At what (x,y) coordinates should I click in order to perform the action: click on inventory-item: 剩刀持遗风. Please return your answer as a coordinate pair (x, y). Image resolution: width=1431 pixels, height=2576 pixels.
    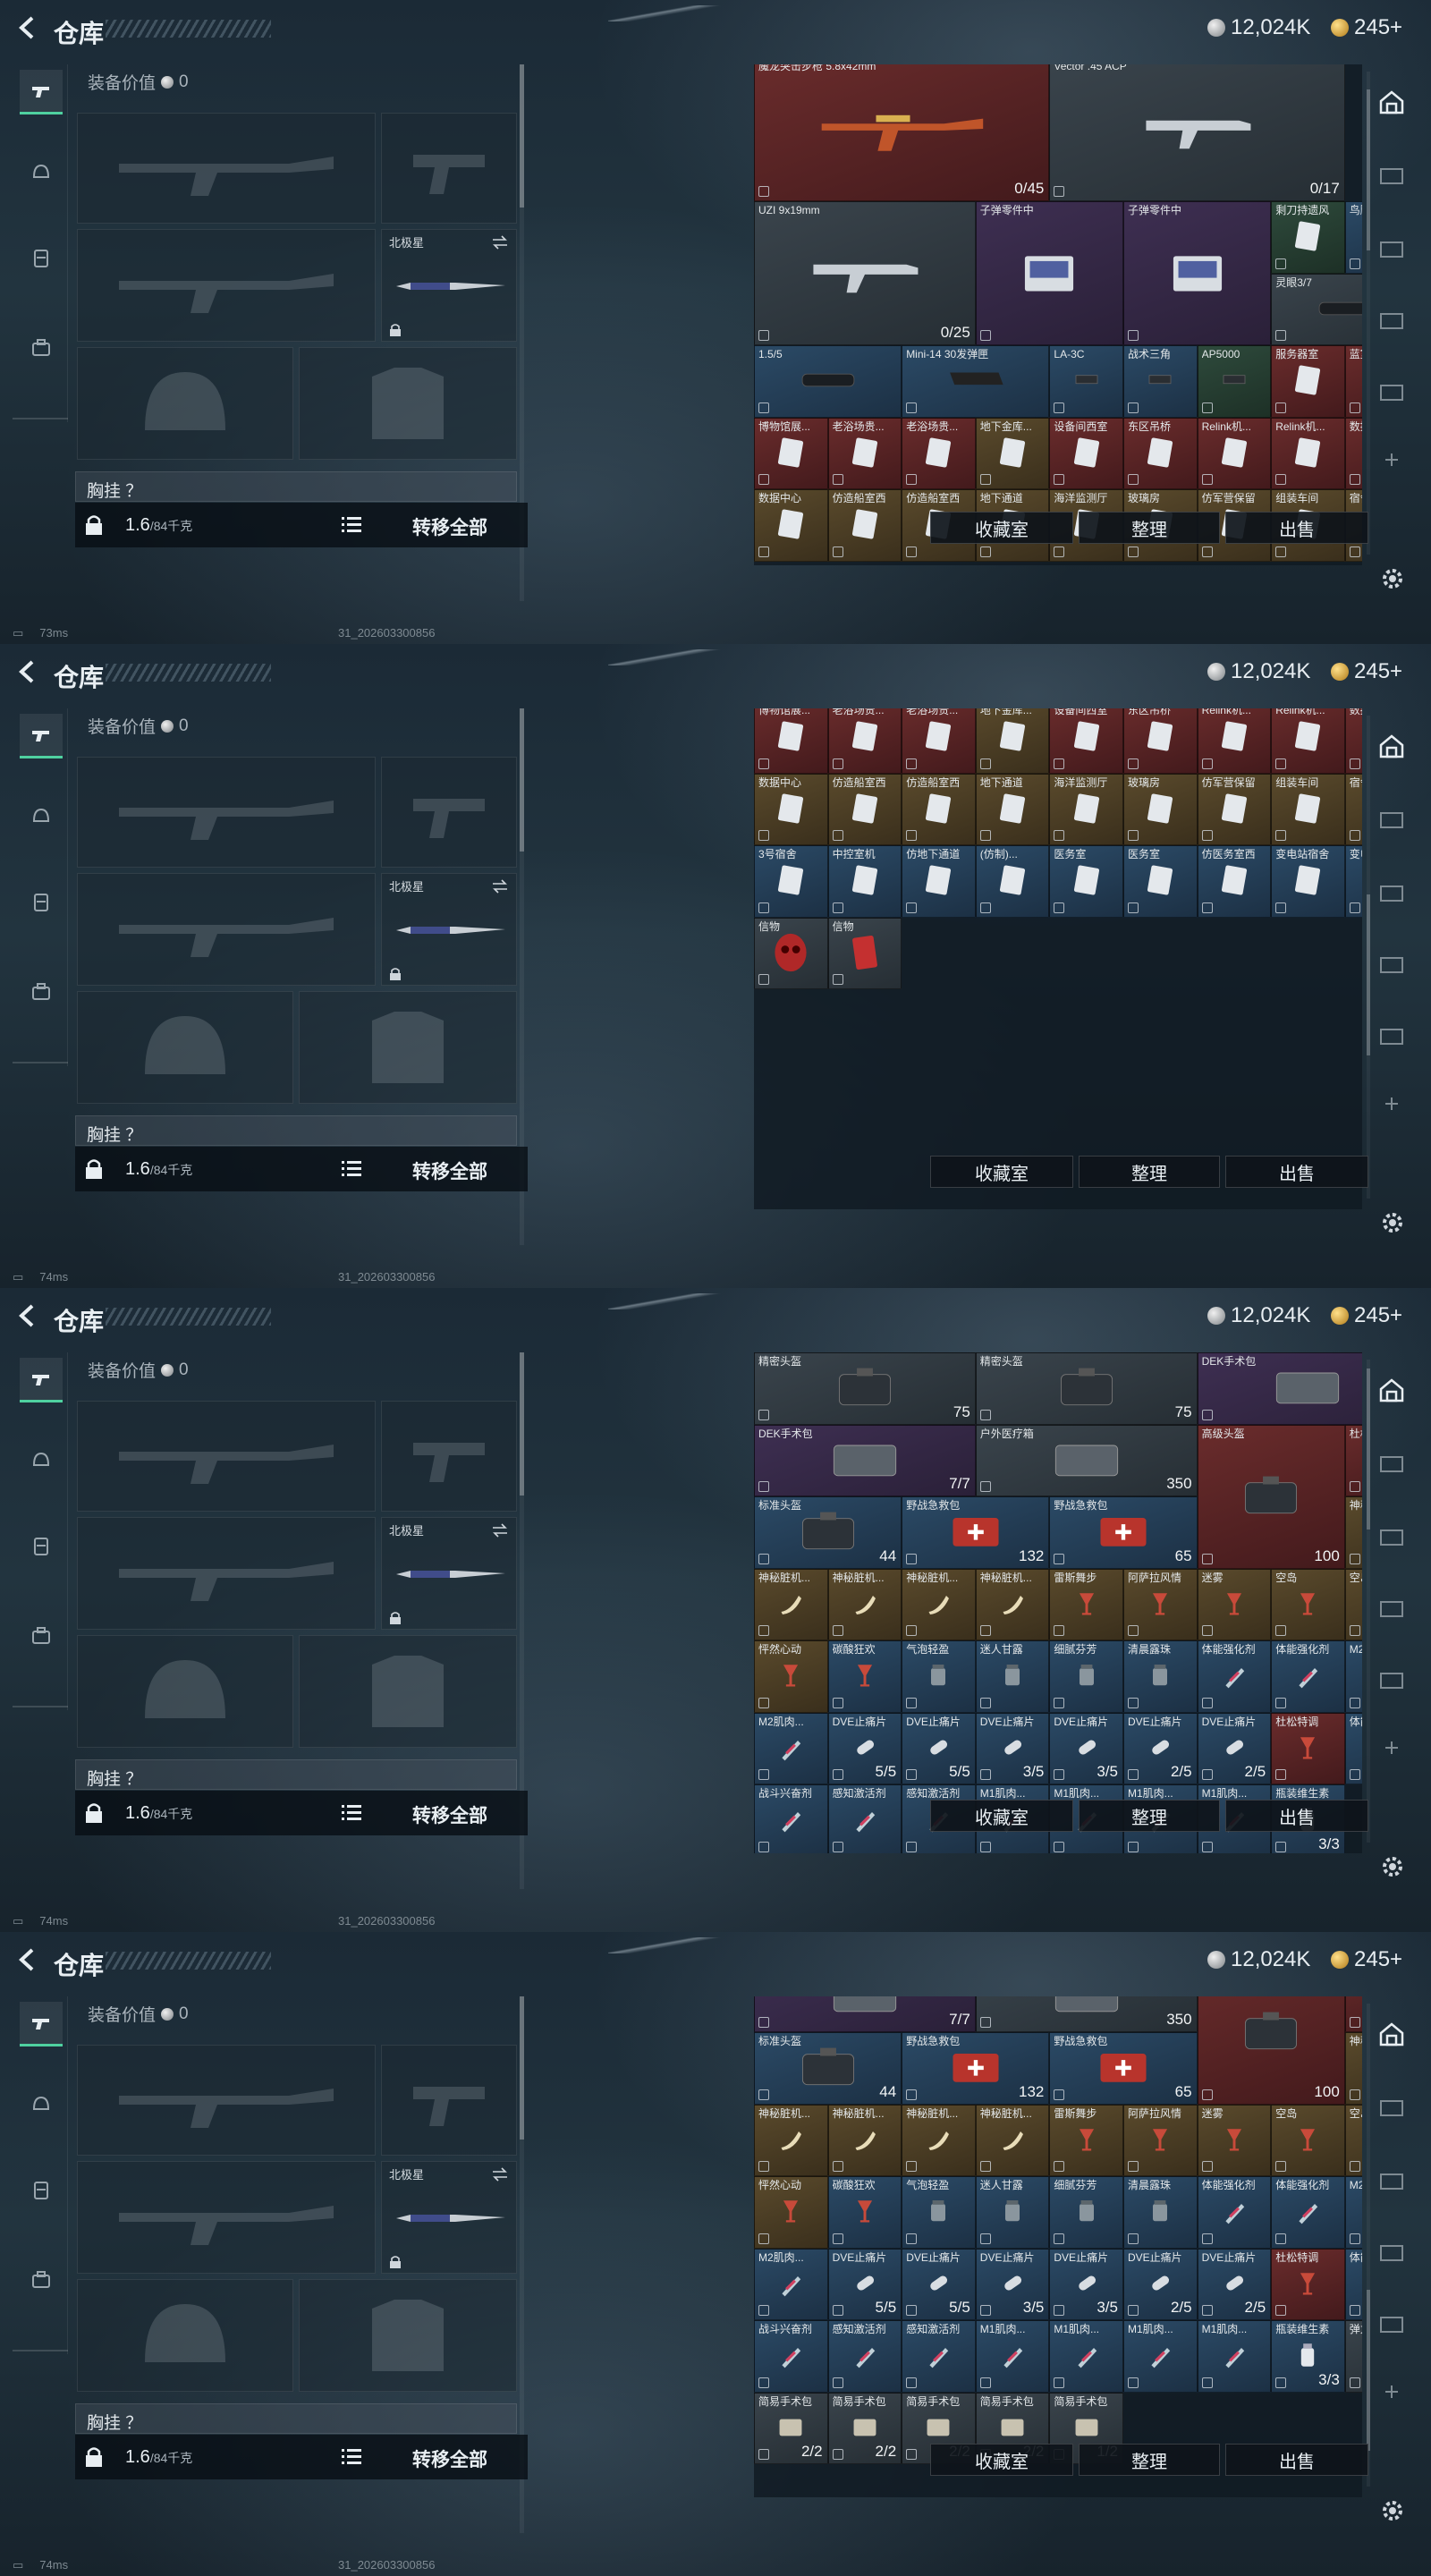
    Looking at the image, I should click on (1308, 237).